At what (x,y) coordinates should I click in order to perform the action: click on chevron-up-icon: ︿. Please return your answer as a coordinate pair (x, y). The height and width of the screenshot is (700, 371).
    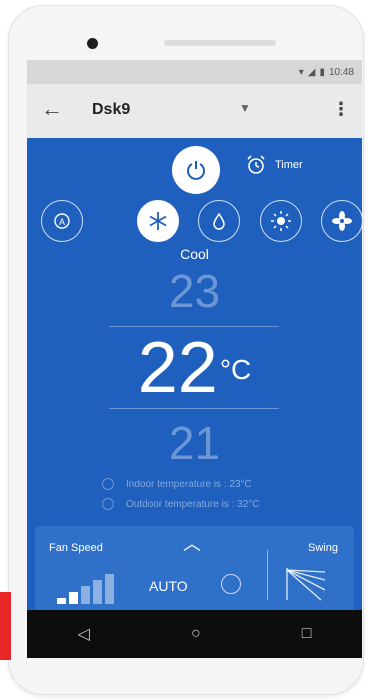
    Looking at the image, I should click on (192, 543).